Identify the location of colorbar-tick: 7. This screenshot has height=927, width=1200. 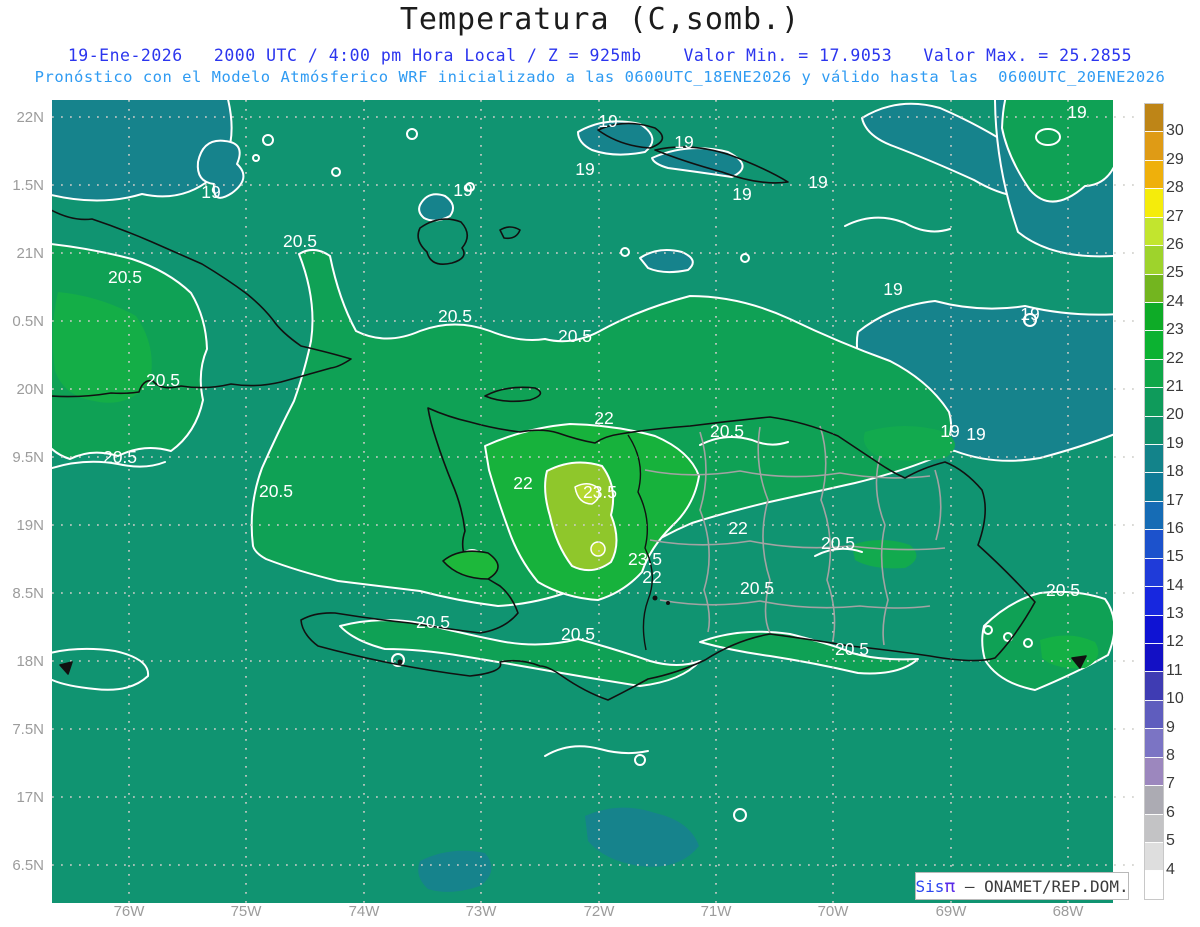
(1170, 784).